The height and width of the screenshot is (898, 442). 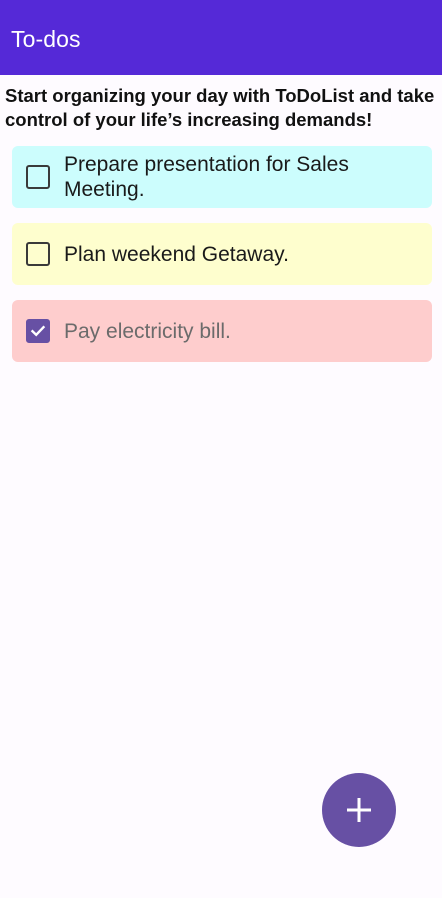 What do you see at coordinates (46, 39) in the screenshot?
I see `app-title: To-dos` at bounding box center [46, 39].